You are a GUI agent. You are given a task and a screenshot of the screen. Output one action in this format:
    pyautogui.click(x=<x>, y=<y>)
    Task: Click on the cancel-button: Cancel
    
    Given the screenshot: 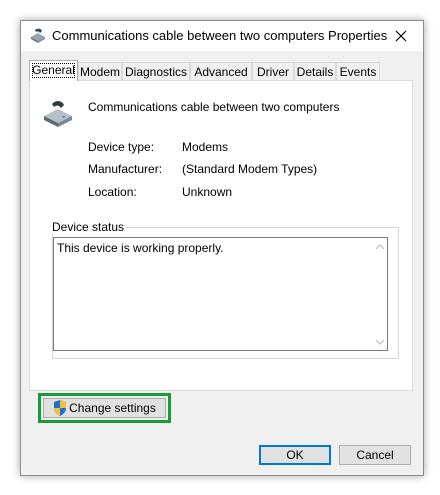 What is the action you would take?
    pyautogui.click(x=375, y=455)
    